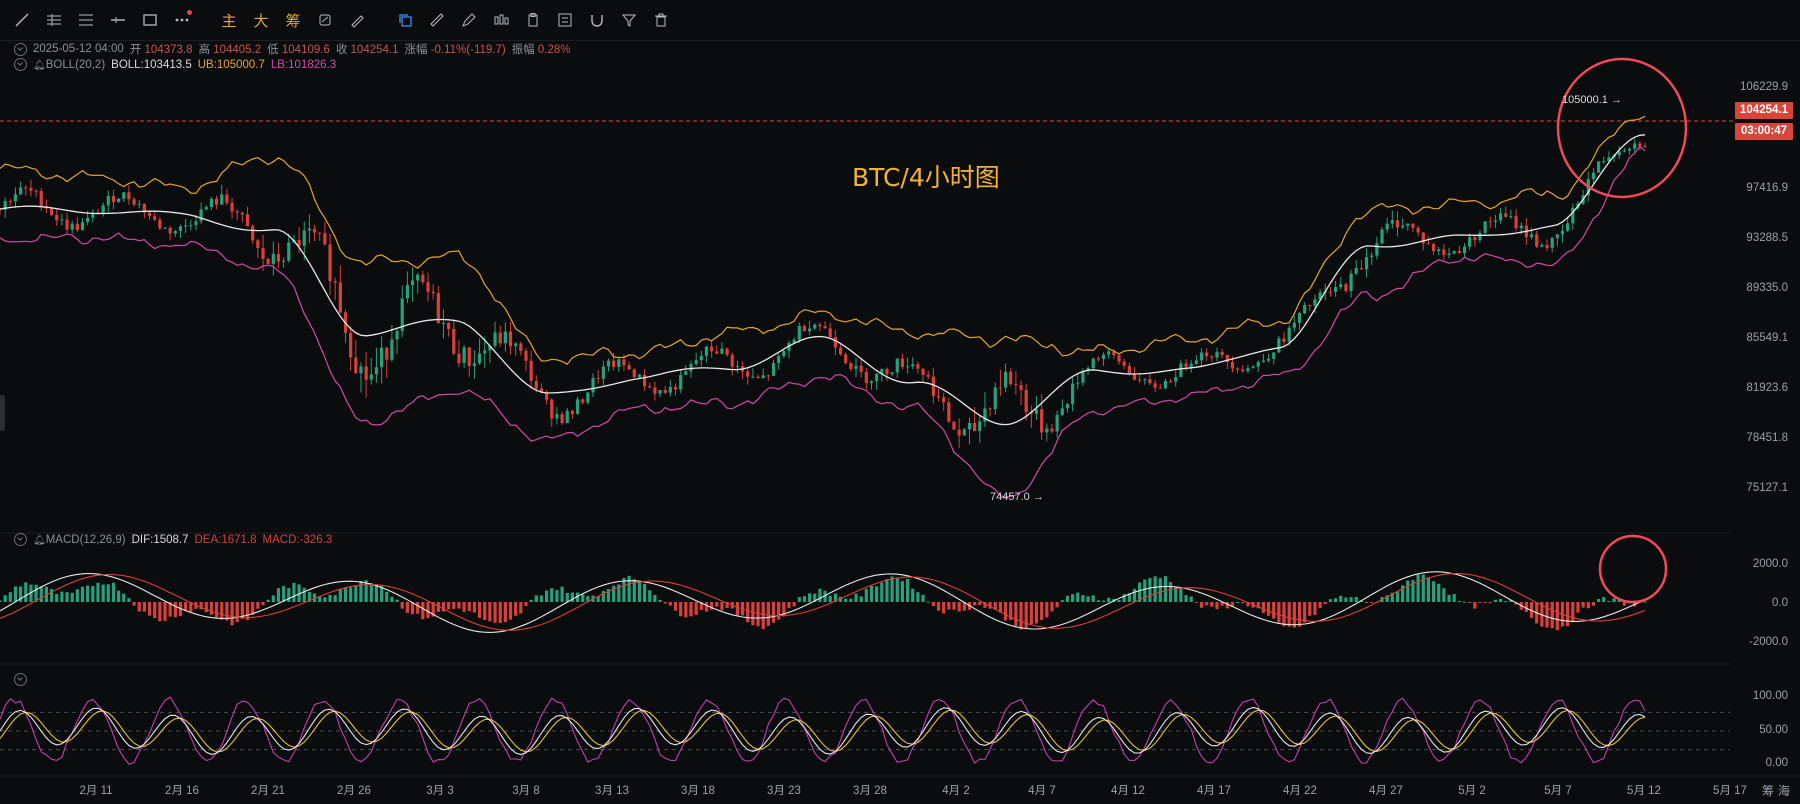 The image size is (1800, 804). I want to click on macd-name: 🔔︎MACD(12,26,9), so click(79, 540).